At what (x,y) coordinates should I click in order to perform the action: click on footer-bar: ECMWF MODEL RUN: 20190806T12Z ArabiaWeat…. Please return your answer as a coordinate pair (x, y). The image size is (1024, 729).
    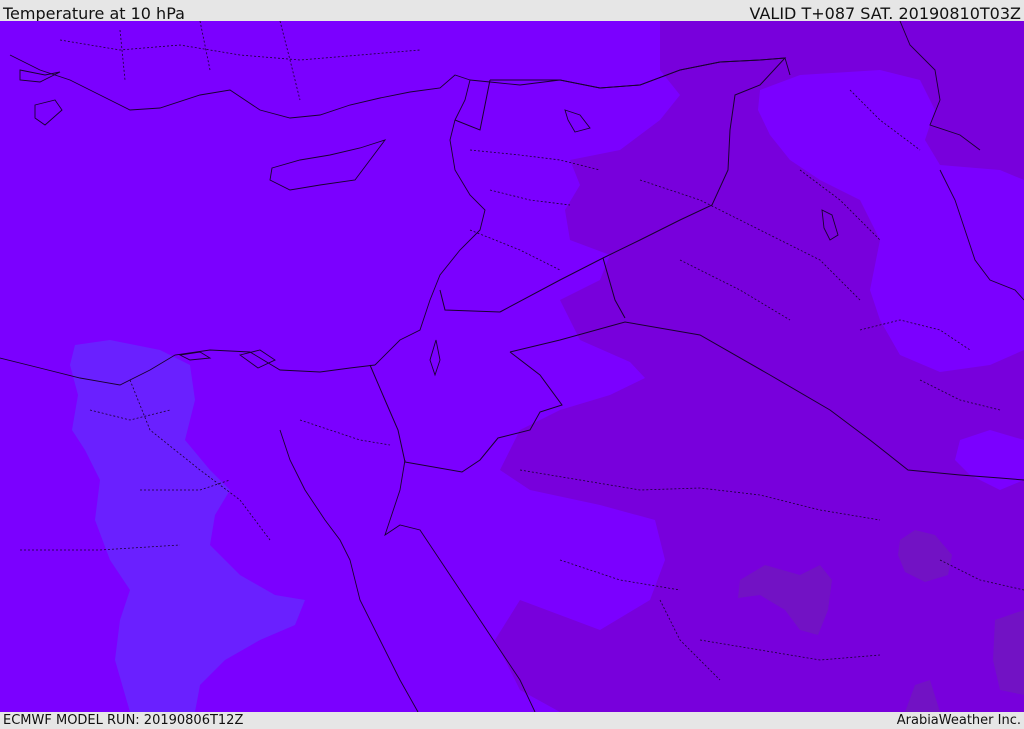
    Looking at the image, I should click on (512, 720).